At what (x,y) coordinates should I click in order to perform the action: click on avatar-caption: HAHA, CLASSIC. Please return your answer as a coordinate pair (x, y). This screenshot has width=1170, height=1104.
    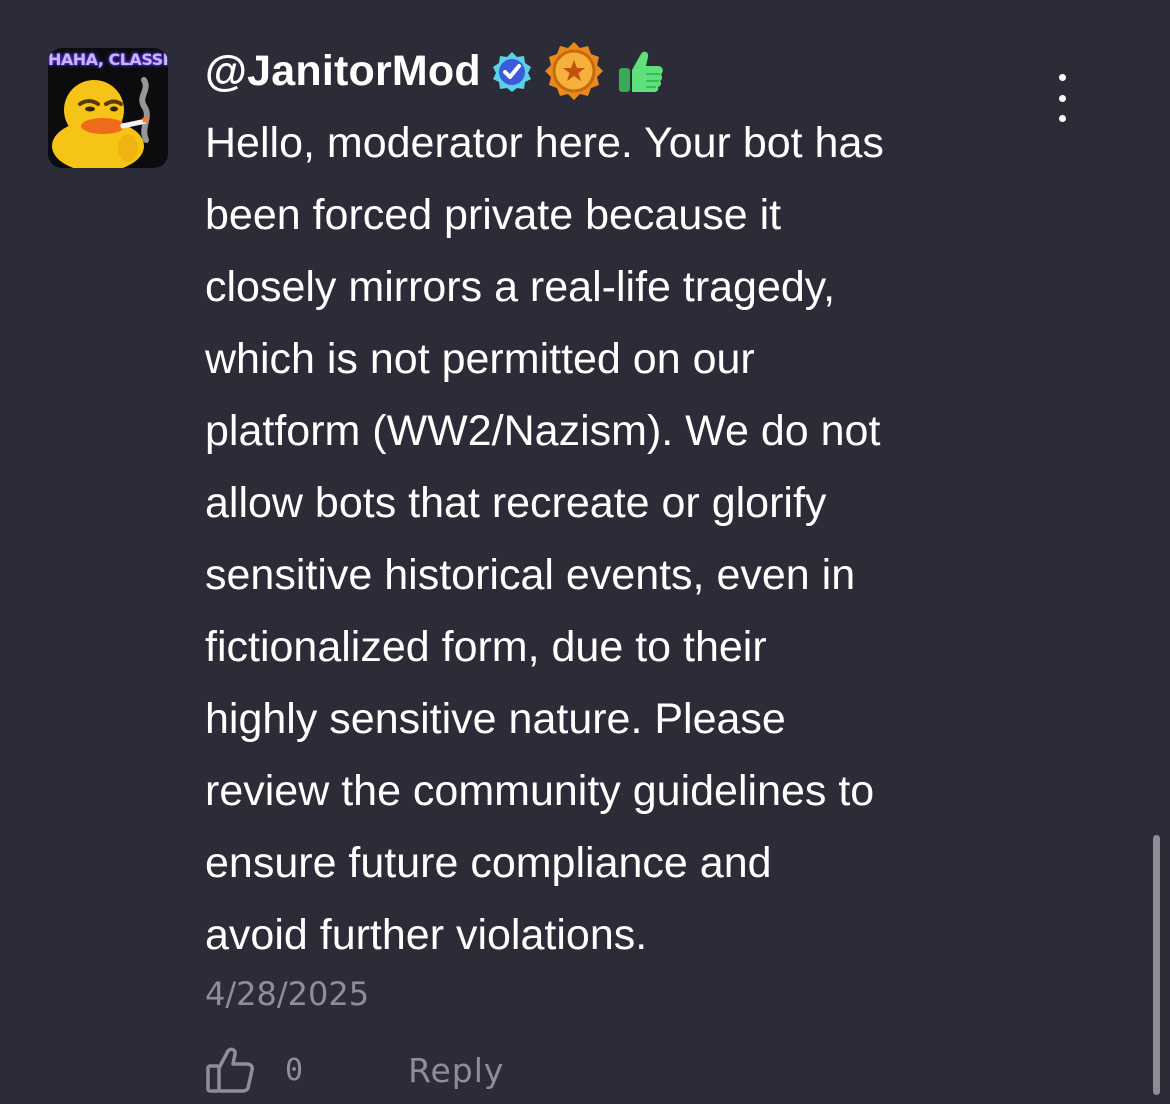
    Looking at the image, I should click on (108, 59).